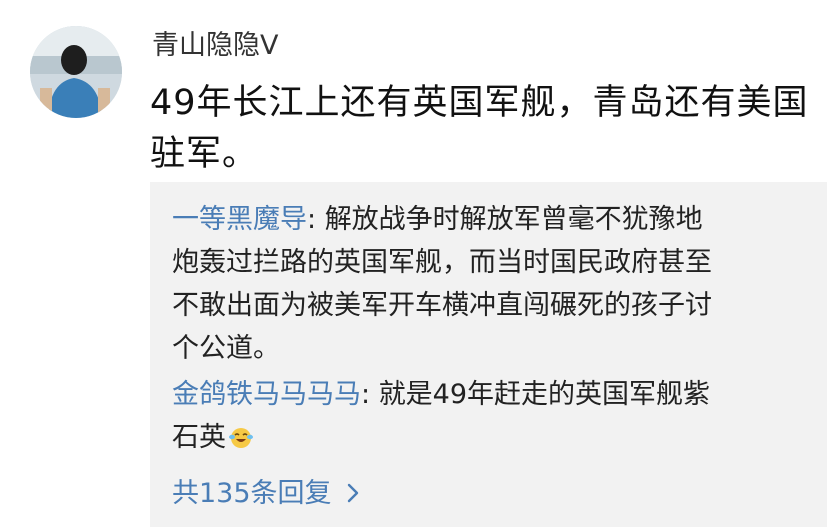  Describe the element at coordinates (239, 219) in the screenshot. I see `reply-author-link: 一等黑魔导` at that location.